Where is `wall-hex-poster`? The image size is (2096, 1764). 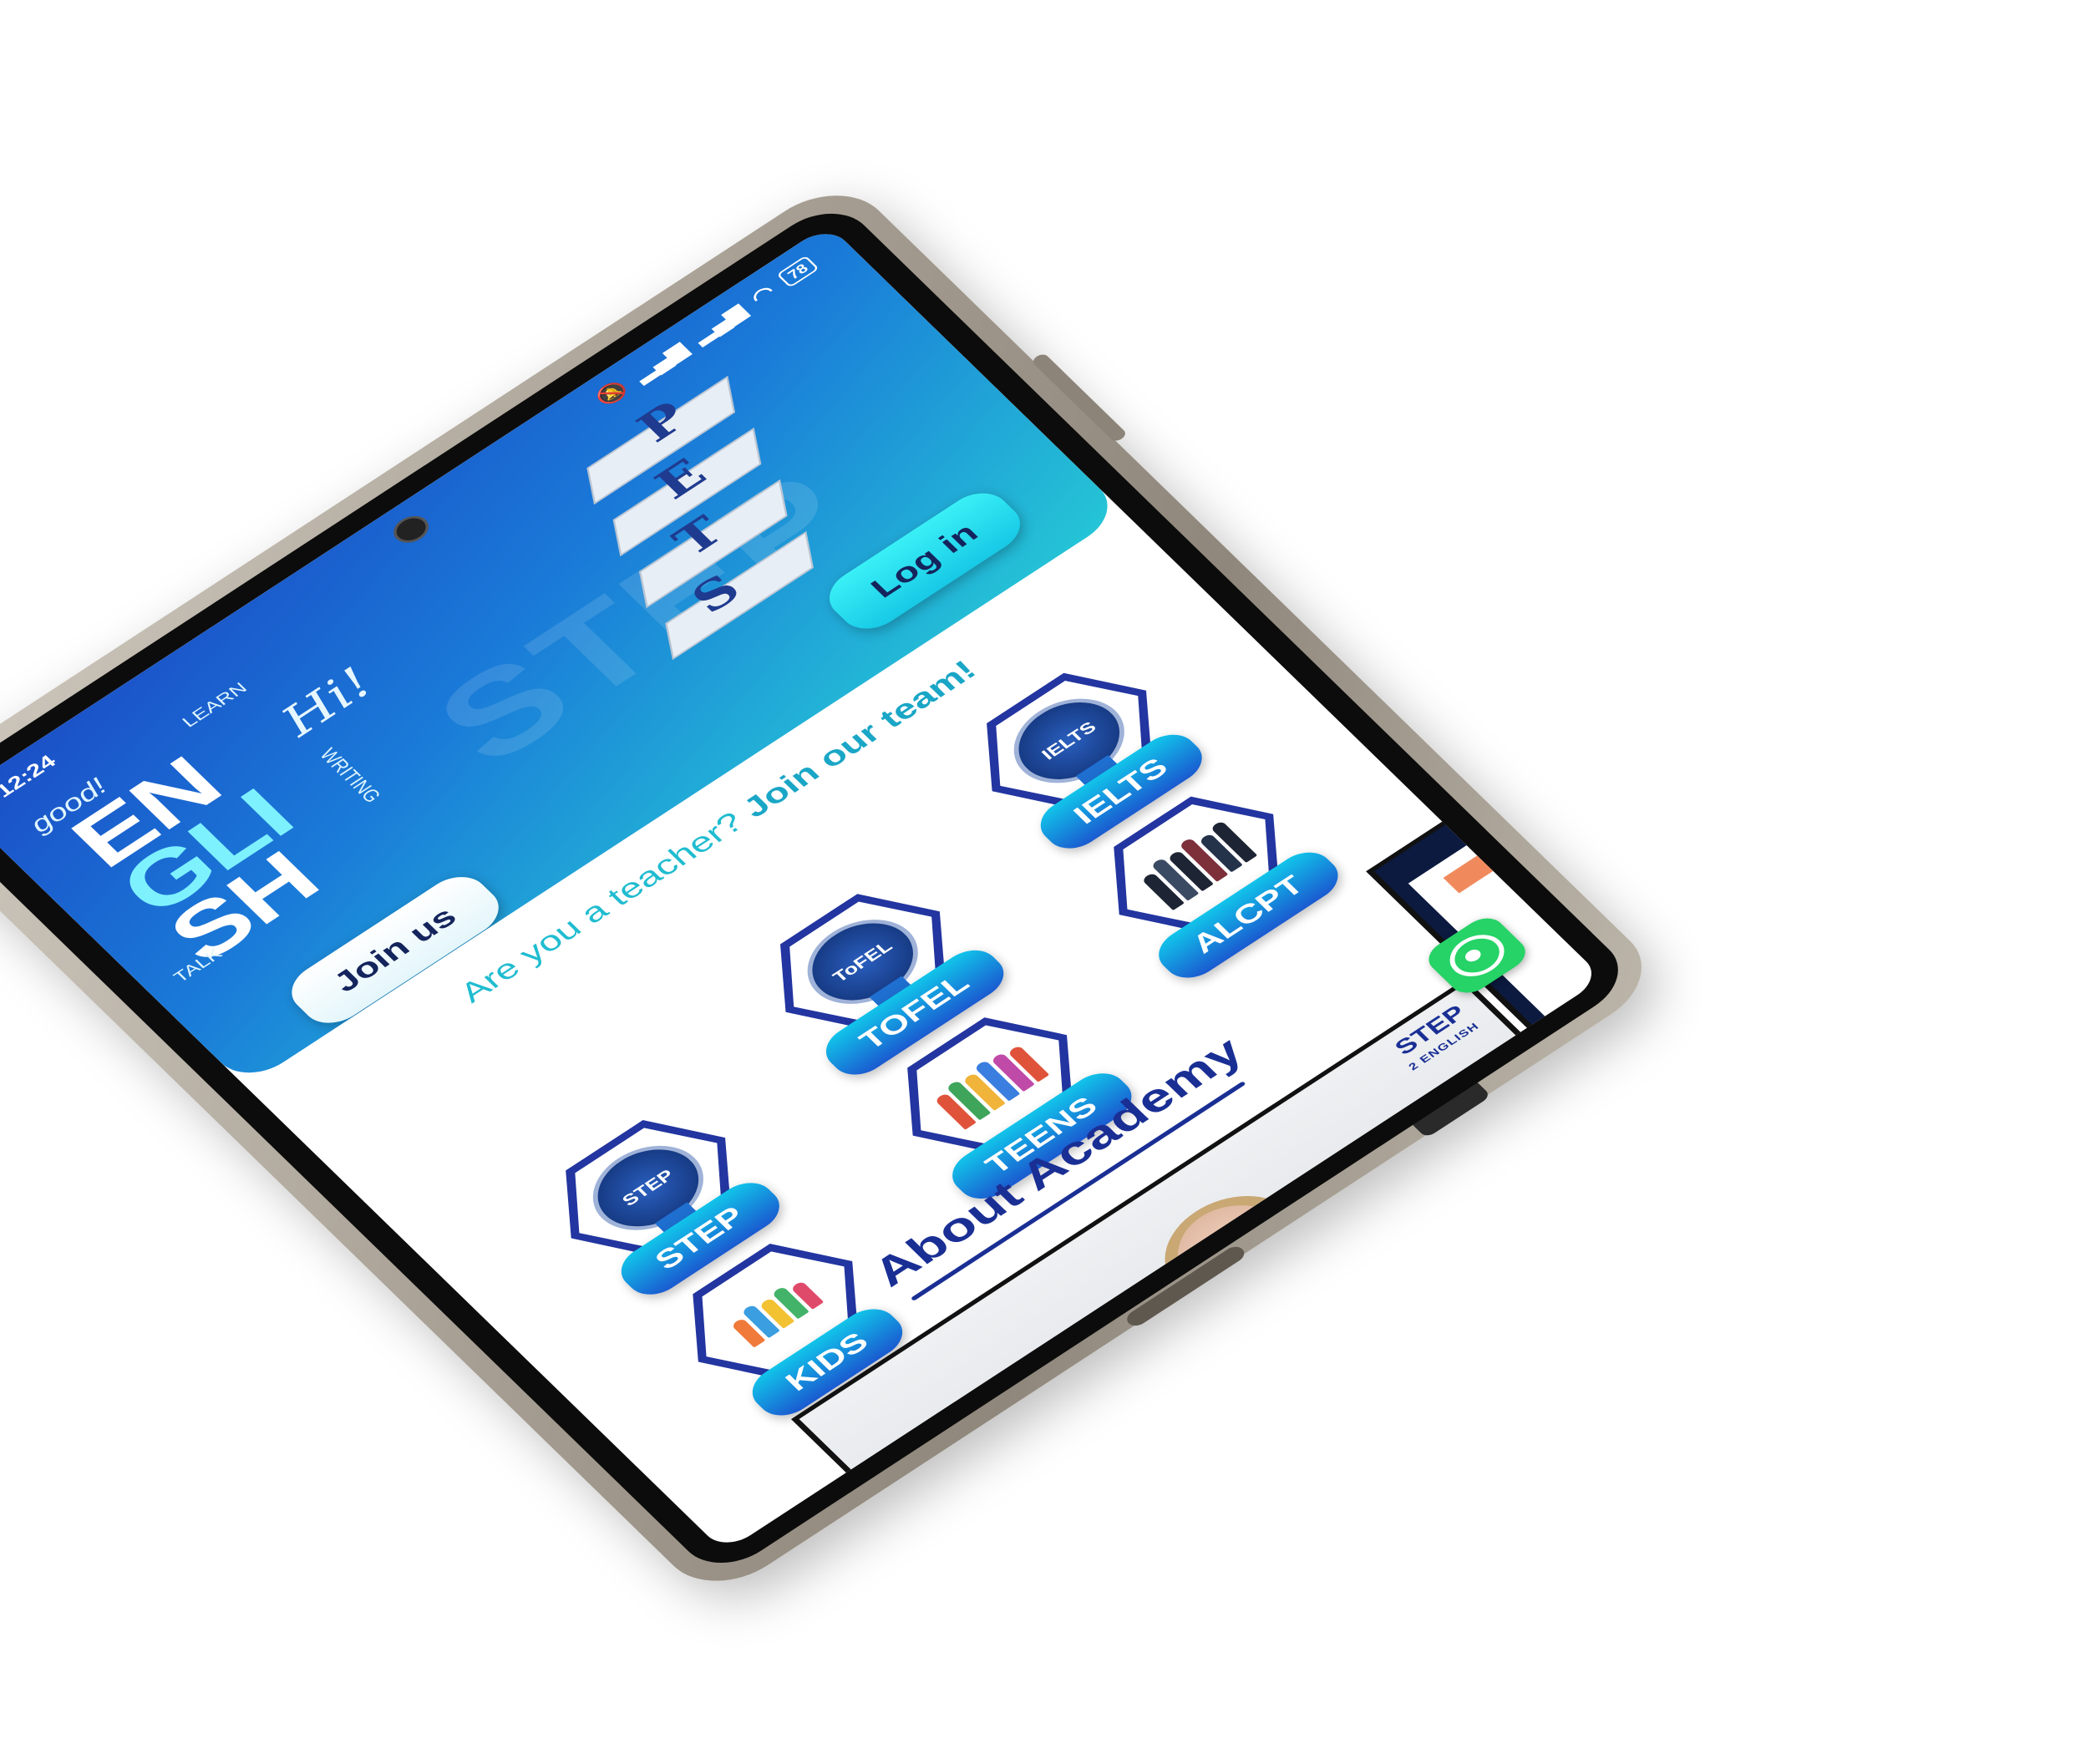
wall-hex-poster is located at coordinates (1080, 1474).